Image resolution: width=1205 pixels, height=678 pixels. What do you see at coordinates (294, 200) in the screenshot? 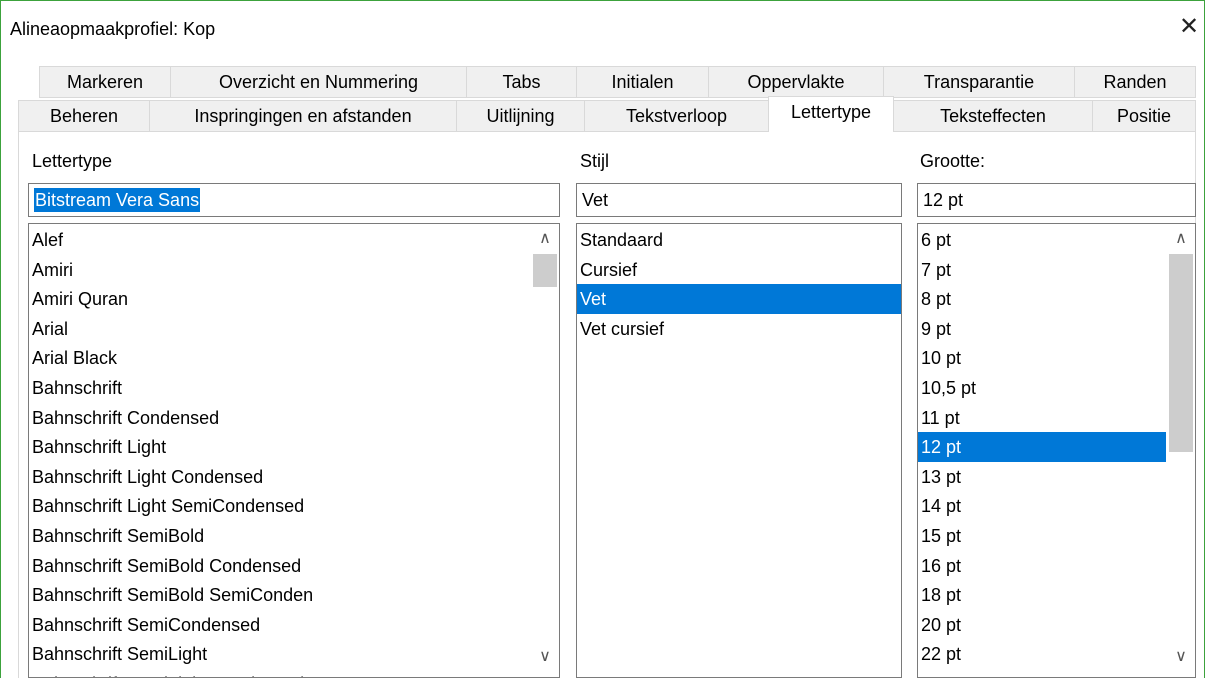
I see `font-name-input: Bitstream Vera Sans` at bounding box center [294, 200].